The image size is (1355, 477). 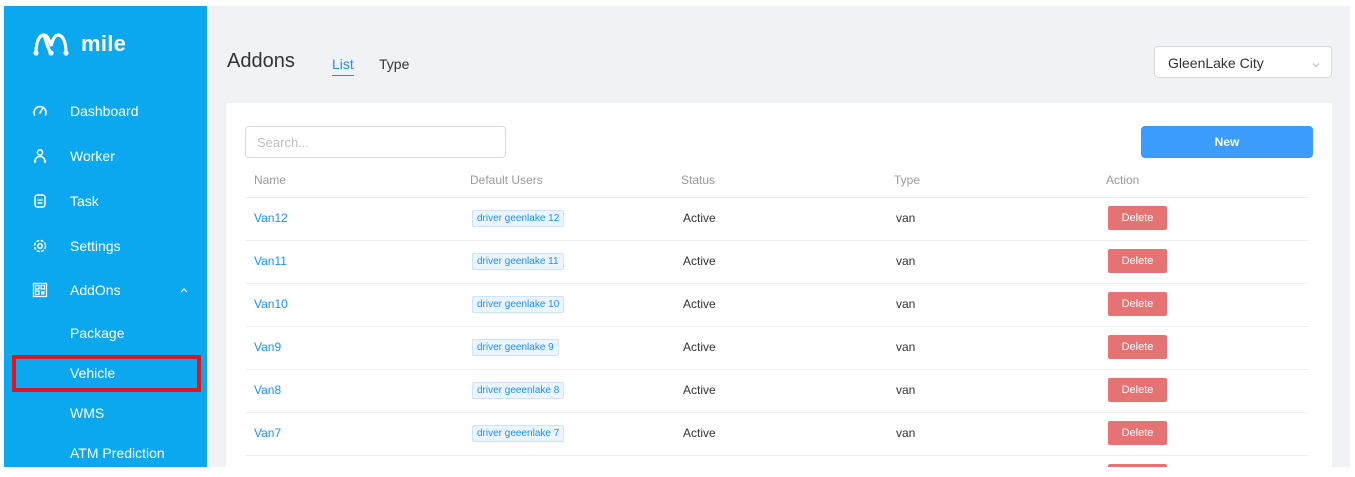 I want to click on default-user-tag: driver geenlake 11, so click(x=518, y=261).